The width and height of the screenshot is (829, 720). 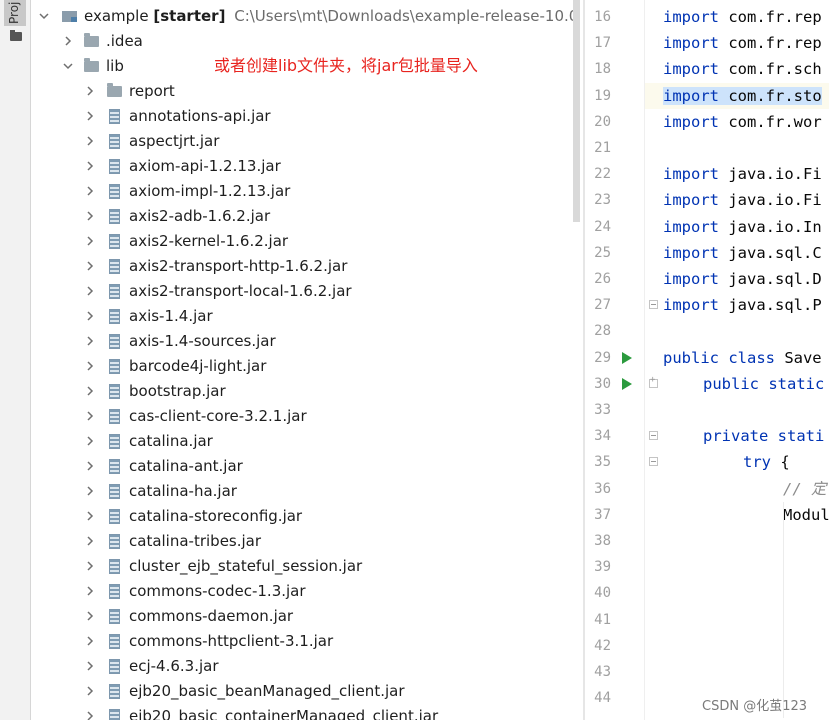 What do you see at coordinates (707, 122) in the screenshot?
I see `code-line: 20 import com.fr.wor` at bounding box center [707, 122].